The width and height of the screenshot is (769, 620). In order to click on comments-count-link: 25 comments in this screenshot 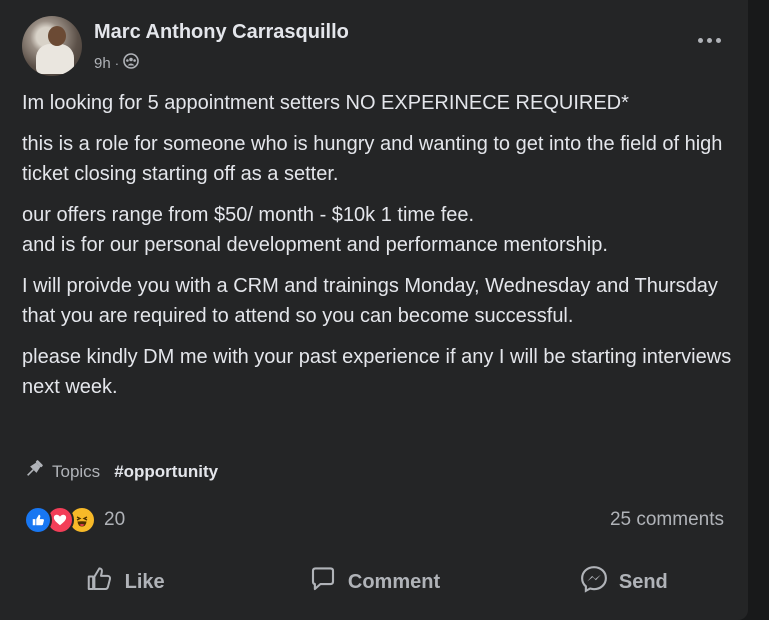, I will do `click(667, 520)`.